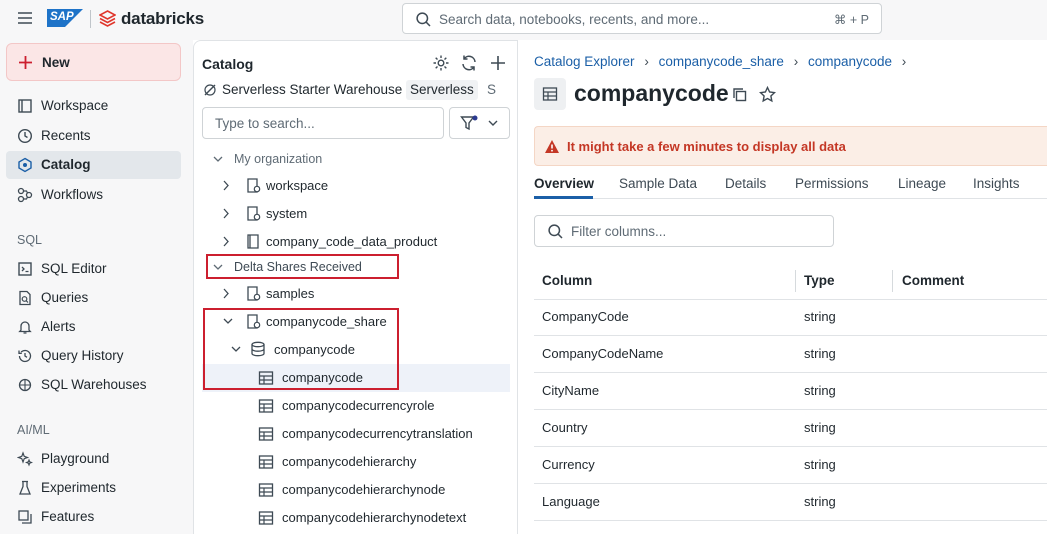 The image size is (1047, 534). Describe the element at coordinates (356, 434) in the screenshot. I see `tree-table-companycodecurrencytranslation: companycodecurrencytranslation` at that location.